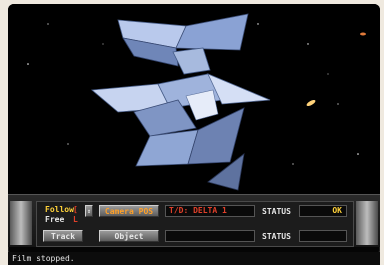 This screenshot has height=265, width=384. What do you see at coordinates (43, 258) in the screenshot?
I see `status-message: Film stopped.` at bounding box center [43, 258].